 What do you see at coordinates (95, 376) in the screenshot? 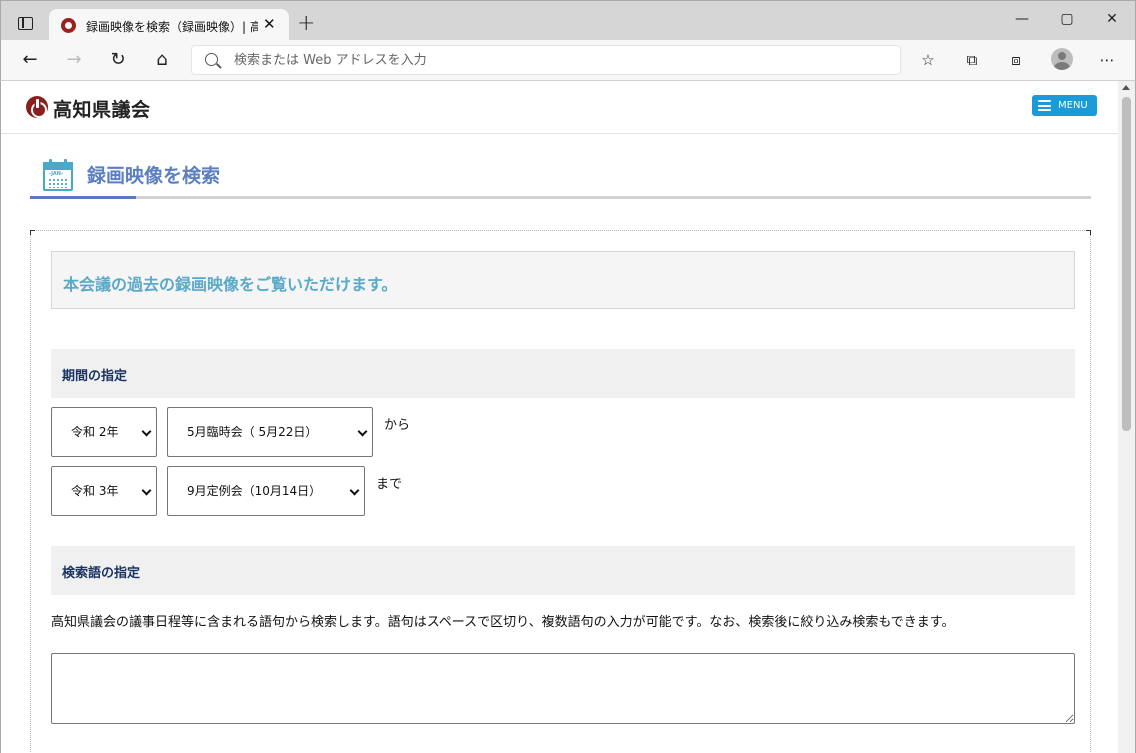
I see `period-heading-text: 期間の指定` at bounding box center [95, 376].